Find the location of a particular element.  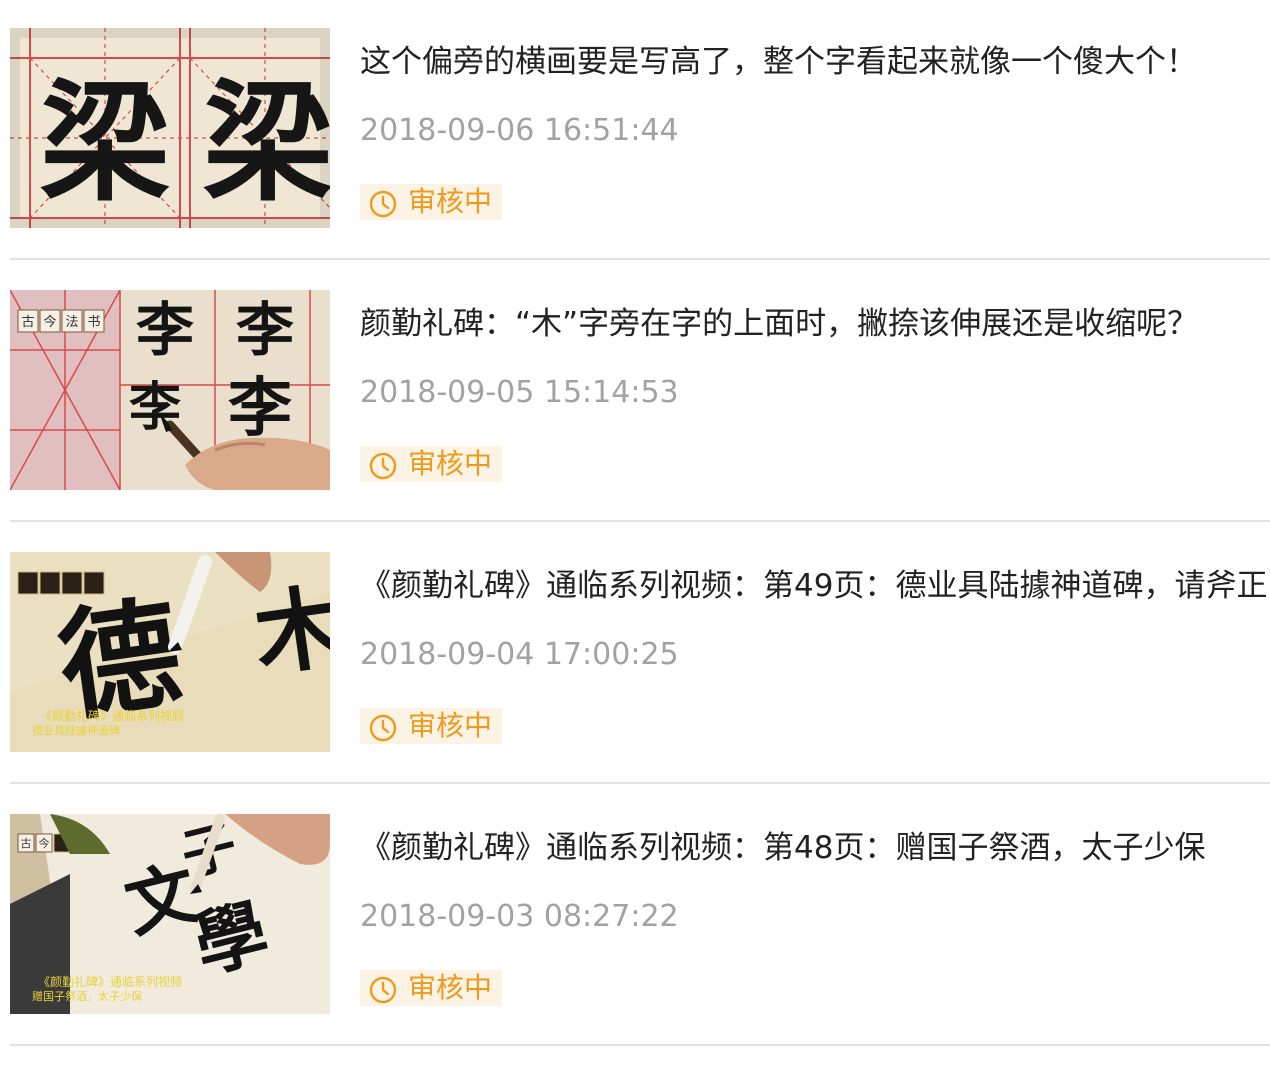

thumb-caption: 赠国子祭酒，太子少保 is located at coordinates (87, 996).